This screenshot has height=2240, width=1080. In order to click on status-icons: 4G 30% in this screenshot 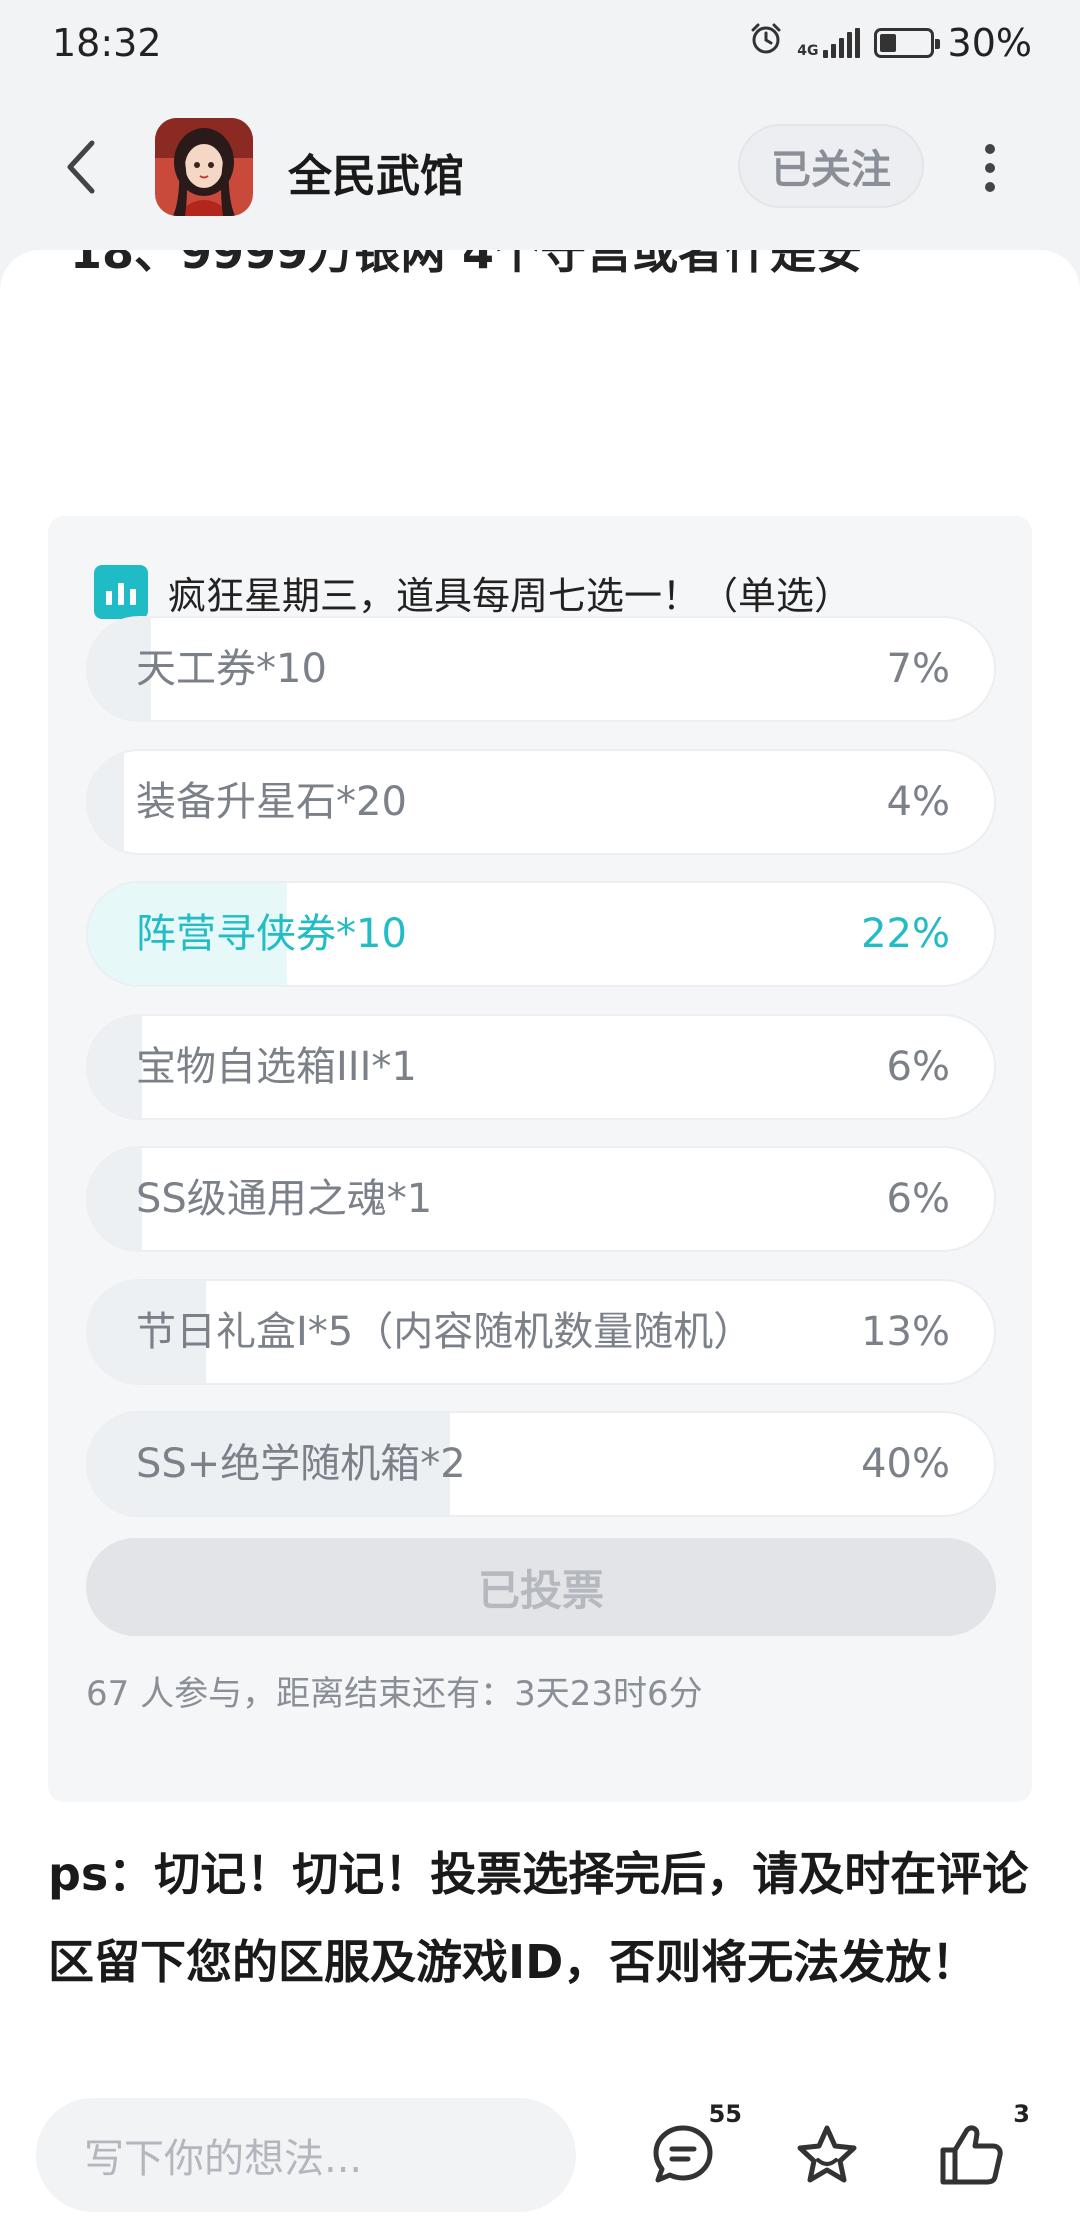, I will do `click(890, 43)`.